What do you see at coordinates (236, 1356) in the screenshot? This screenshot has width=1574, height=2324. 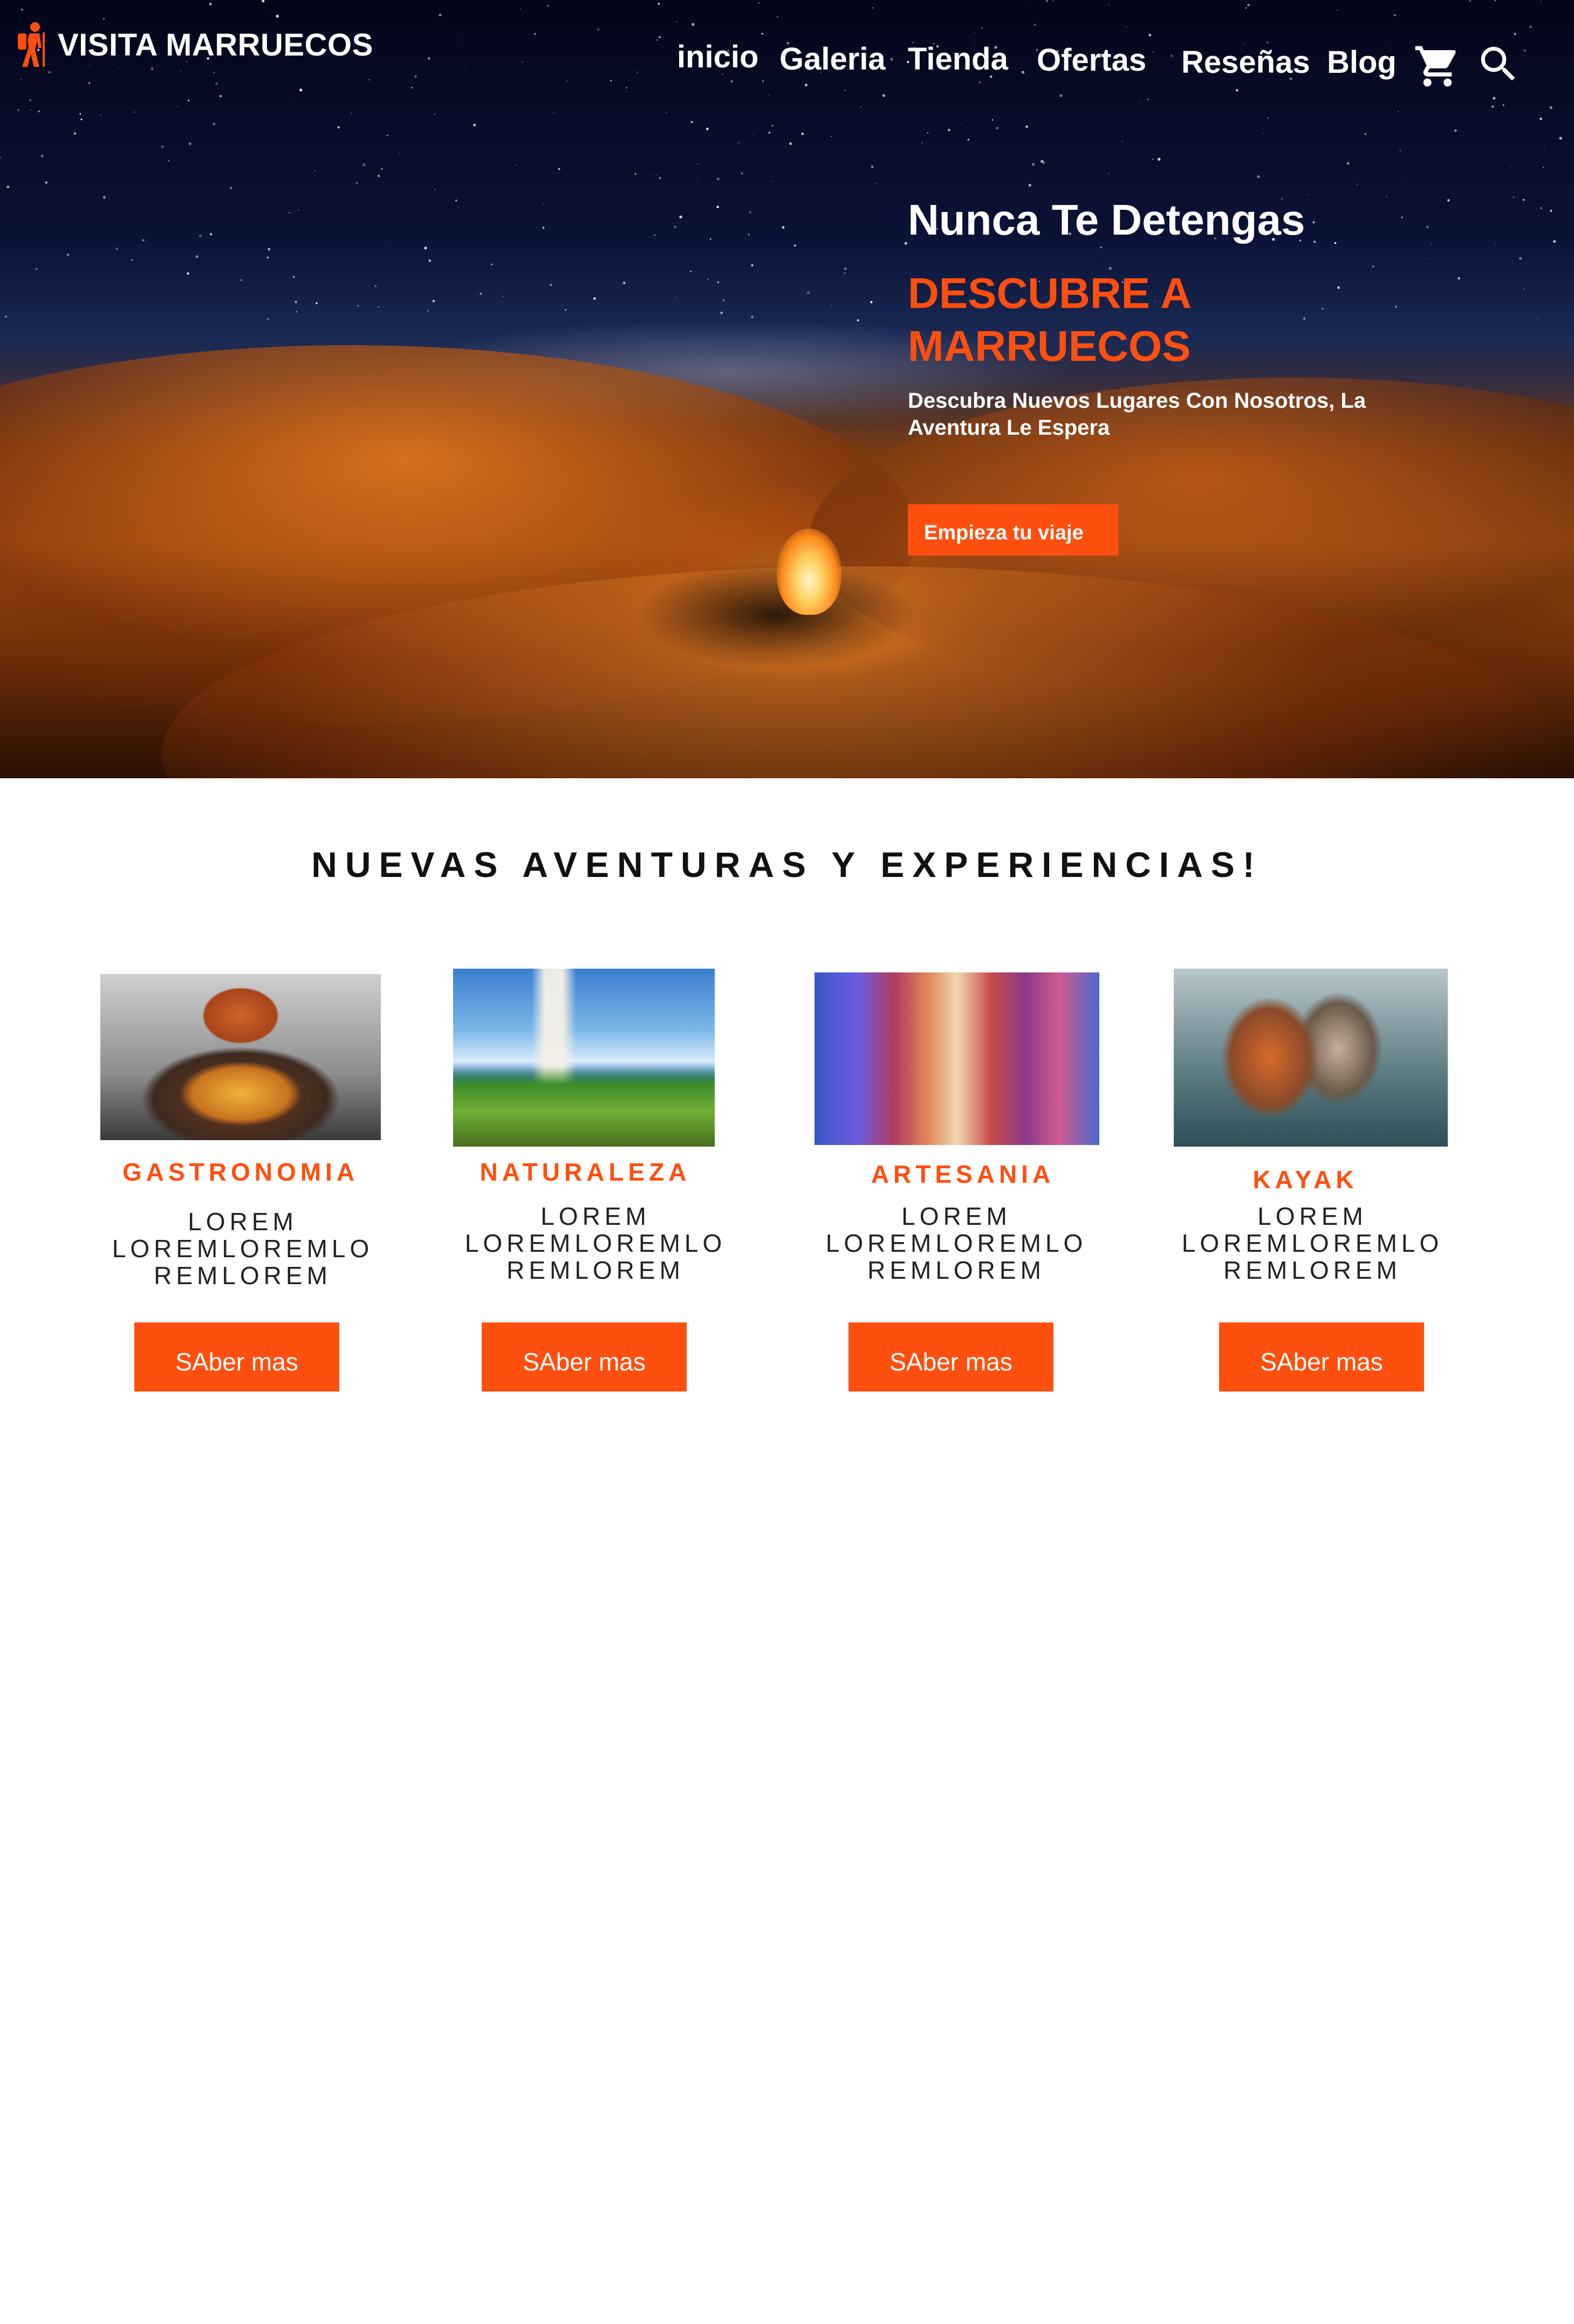 I see `learn-more-button-gastronomia: SAber mas` at bounding box center [236, 1356].